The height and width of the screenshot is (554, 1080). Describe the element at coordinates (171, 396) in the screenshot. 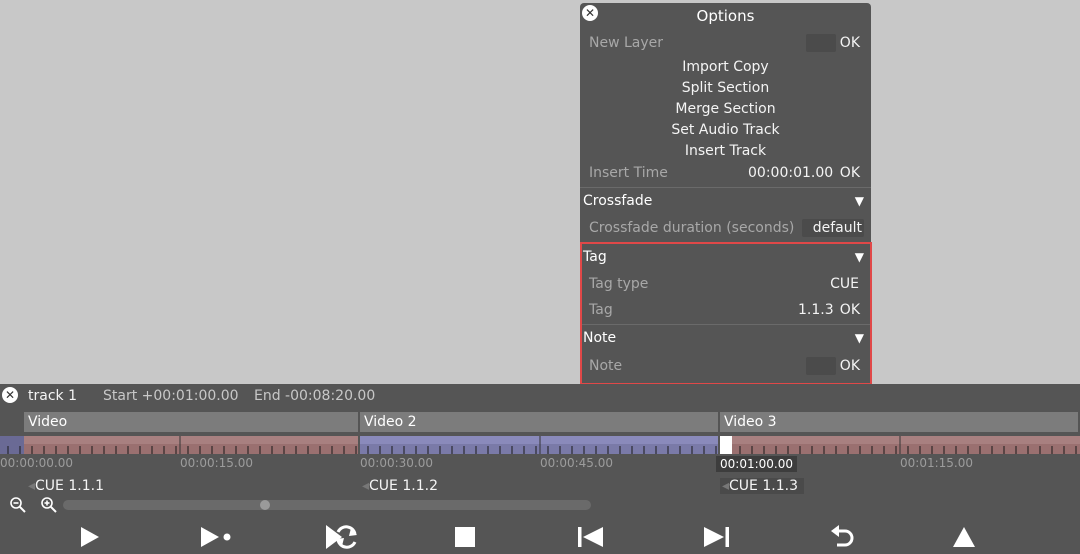

I see `track-start: Start +00:01:00.00` at that location.